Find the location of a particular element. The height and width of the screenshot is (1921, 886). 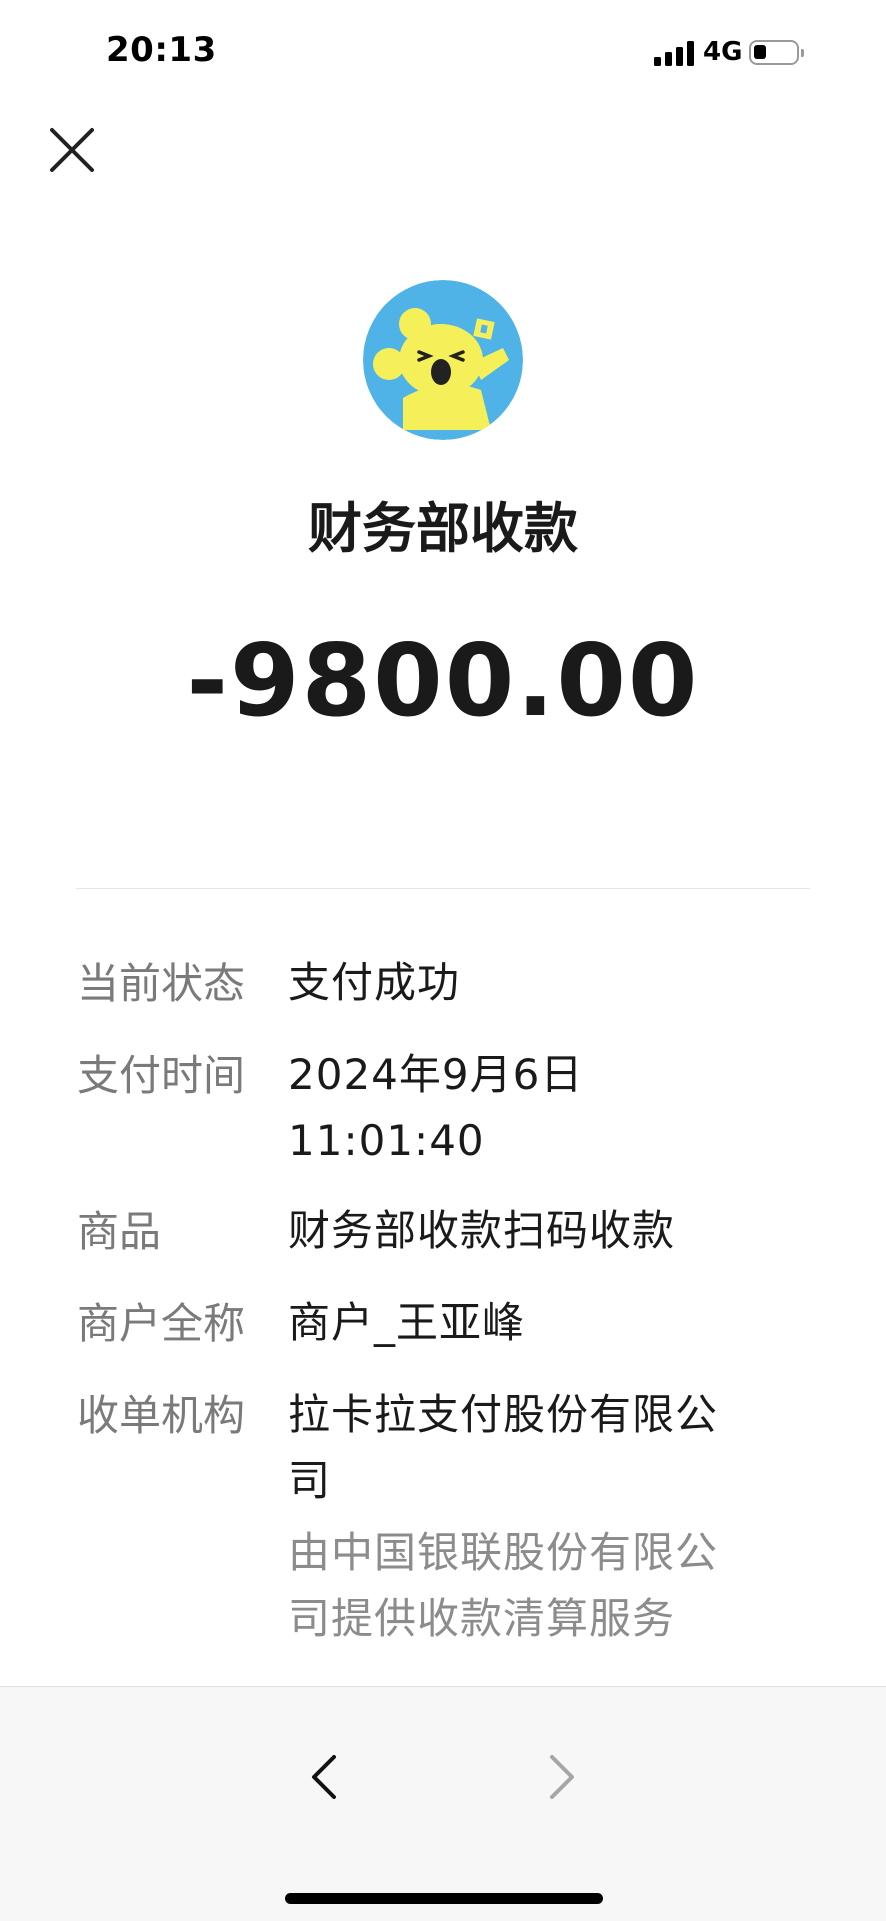

detail-label: 商品 is located at coordinates (119, 1231).